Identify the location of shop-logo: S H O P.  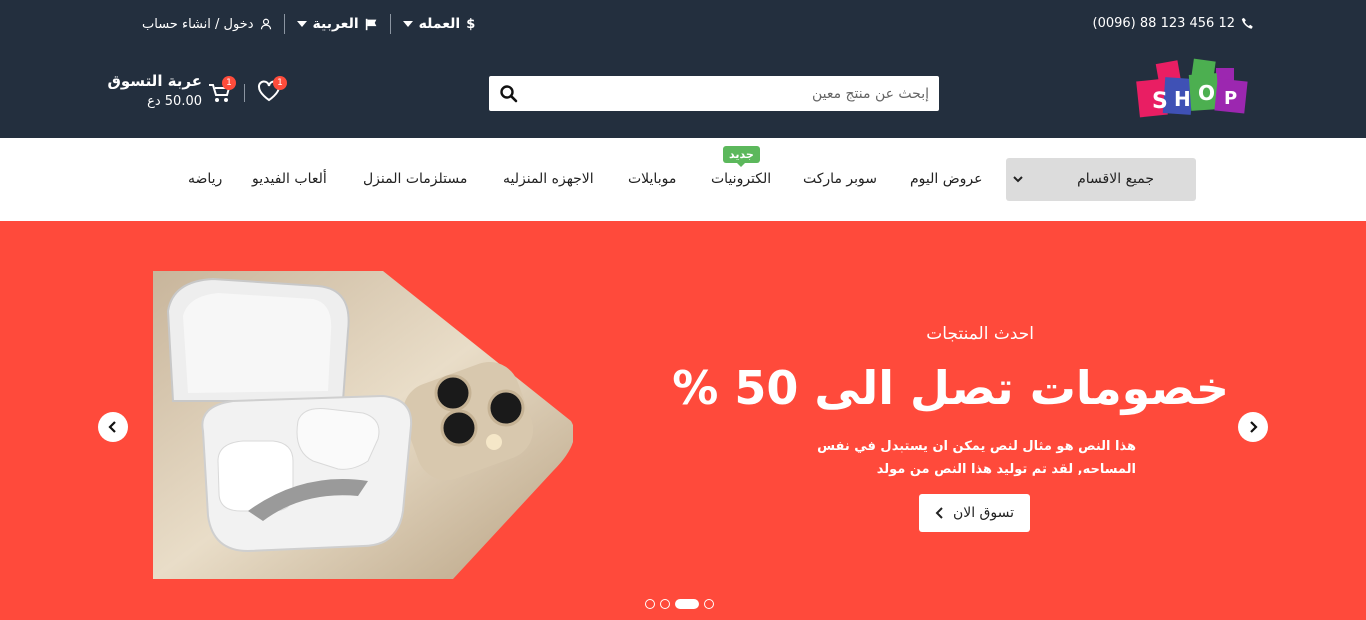
(1193, 92).